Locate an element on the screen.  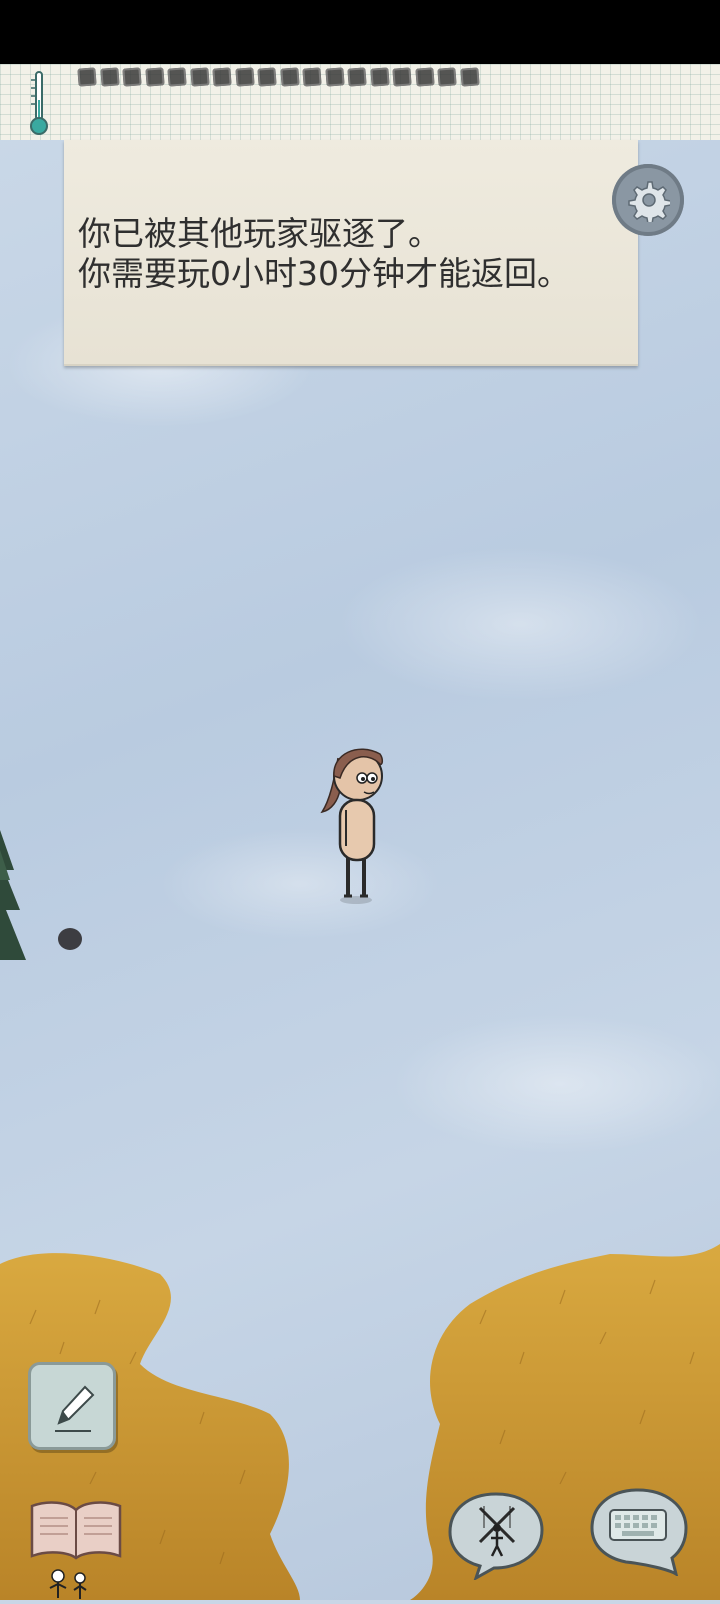
pencil-icon is located at coordinates (75, 1408).